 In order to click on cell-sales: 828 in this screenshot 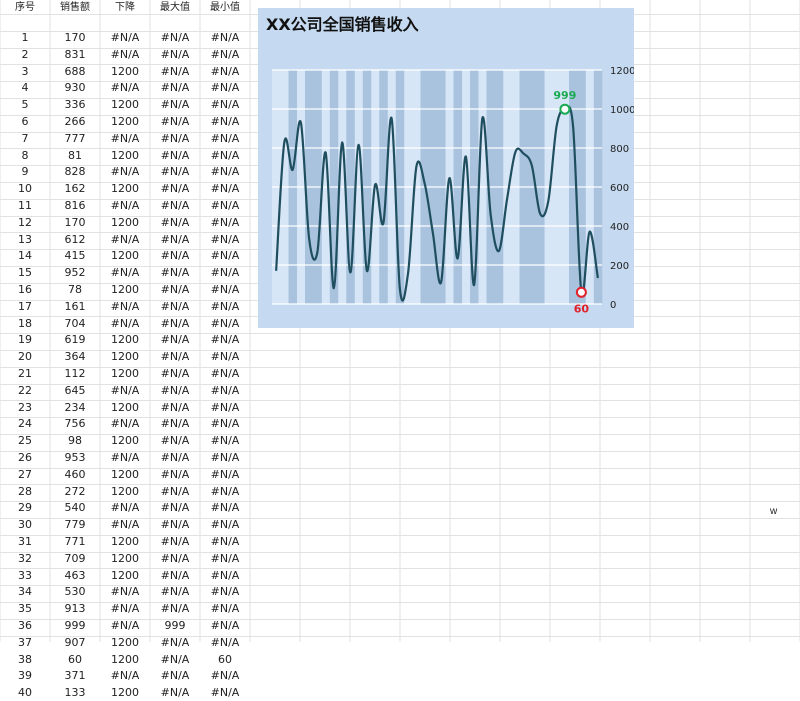, I will do `click(75, 172)`.